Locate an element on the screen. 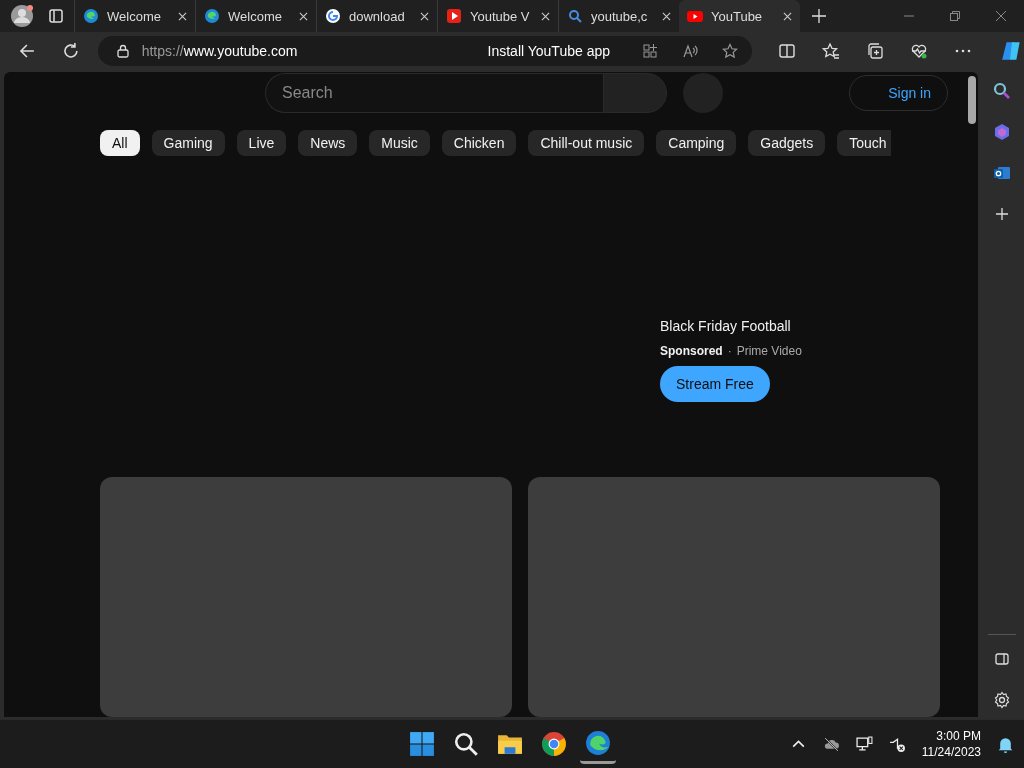  outlook-icon is located at coordinates (1002, 173).